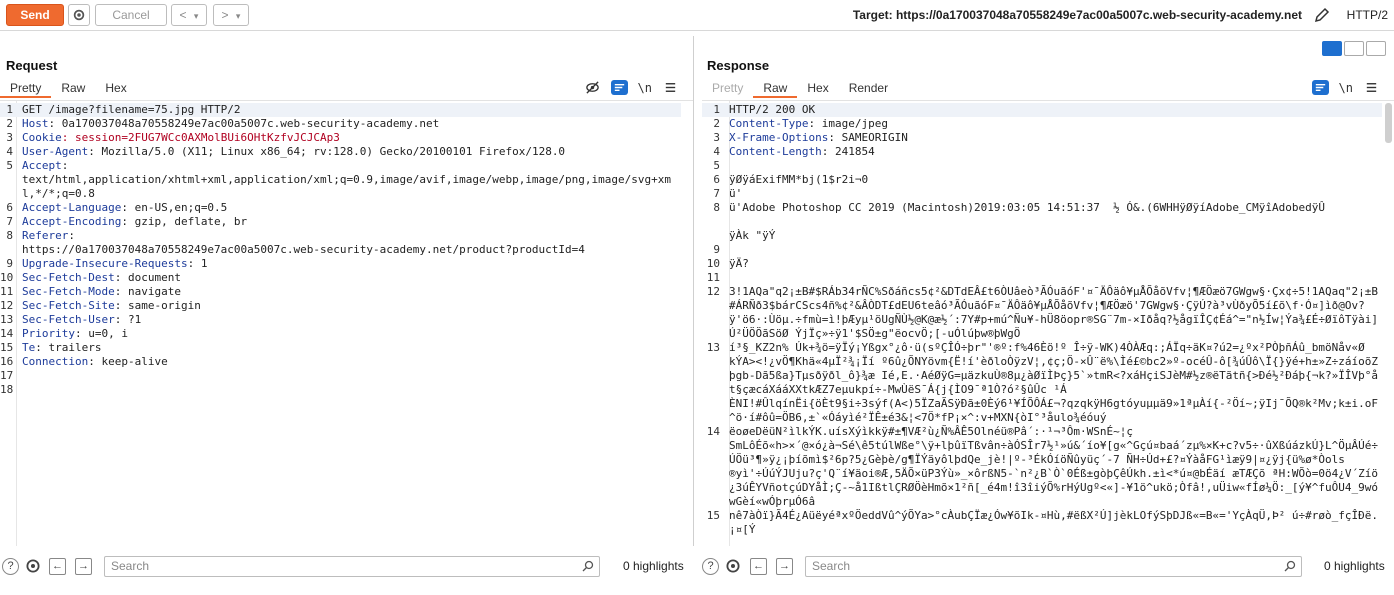 This screenshot has height=595, width=1394. I want to click on line-text: Te: trailers, so click(62, 347).